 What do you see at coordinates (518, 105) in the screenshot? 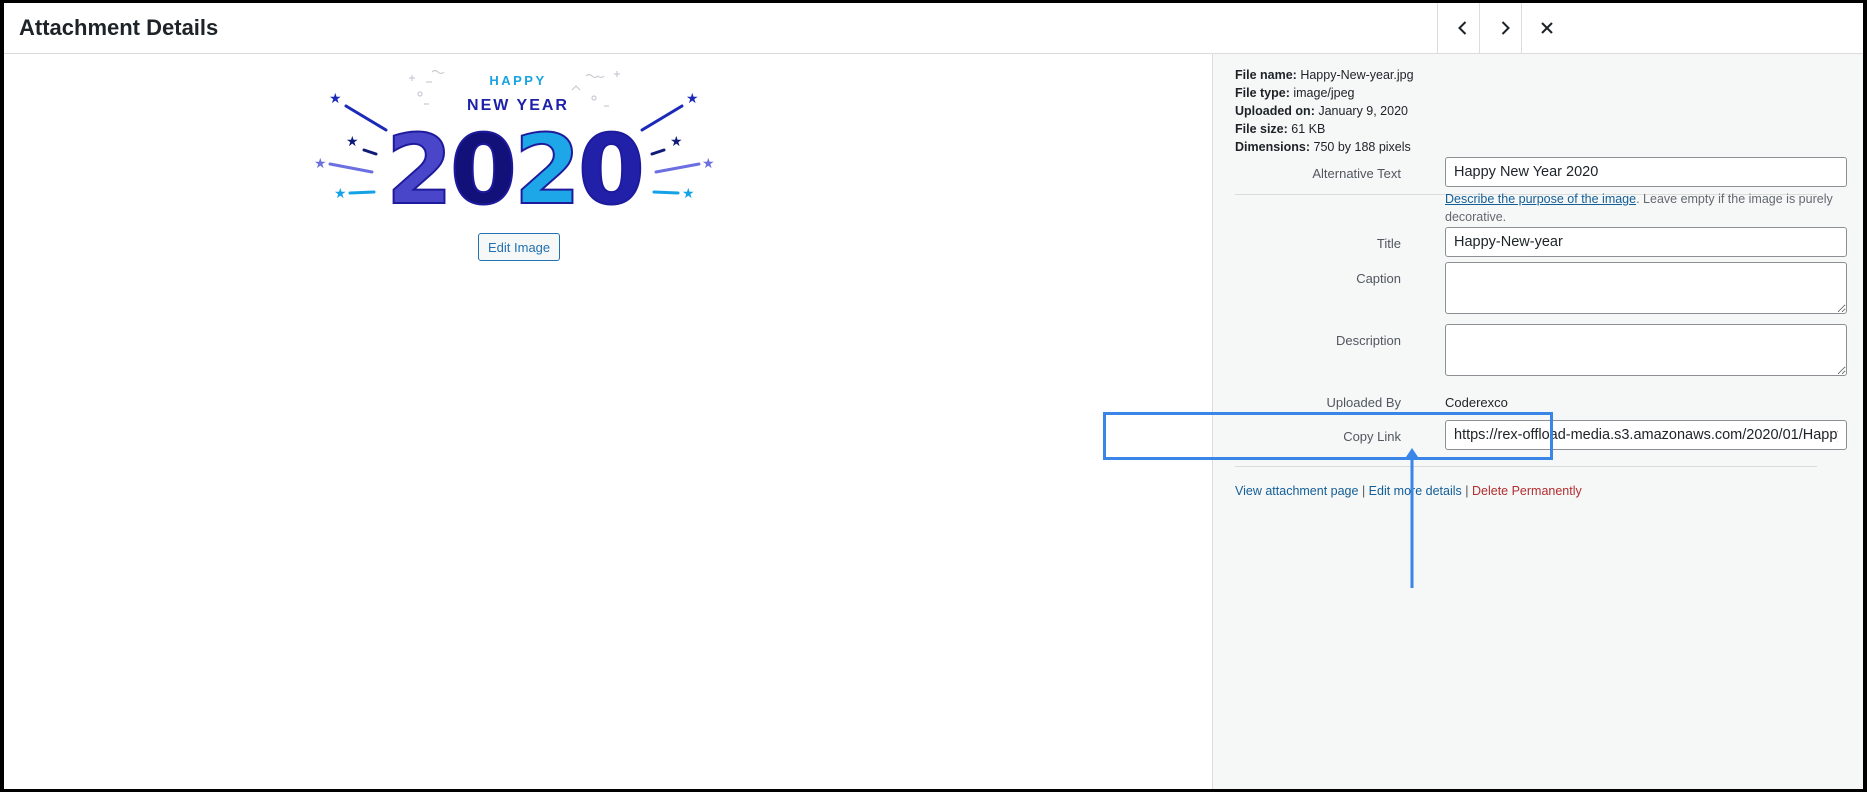
I see `image-text-new-year: NEW YEAR` at bounding box center [518, 105].